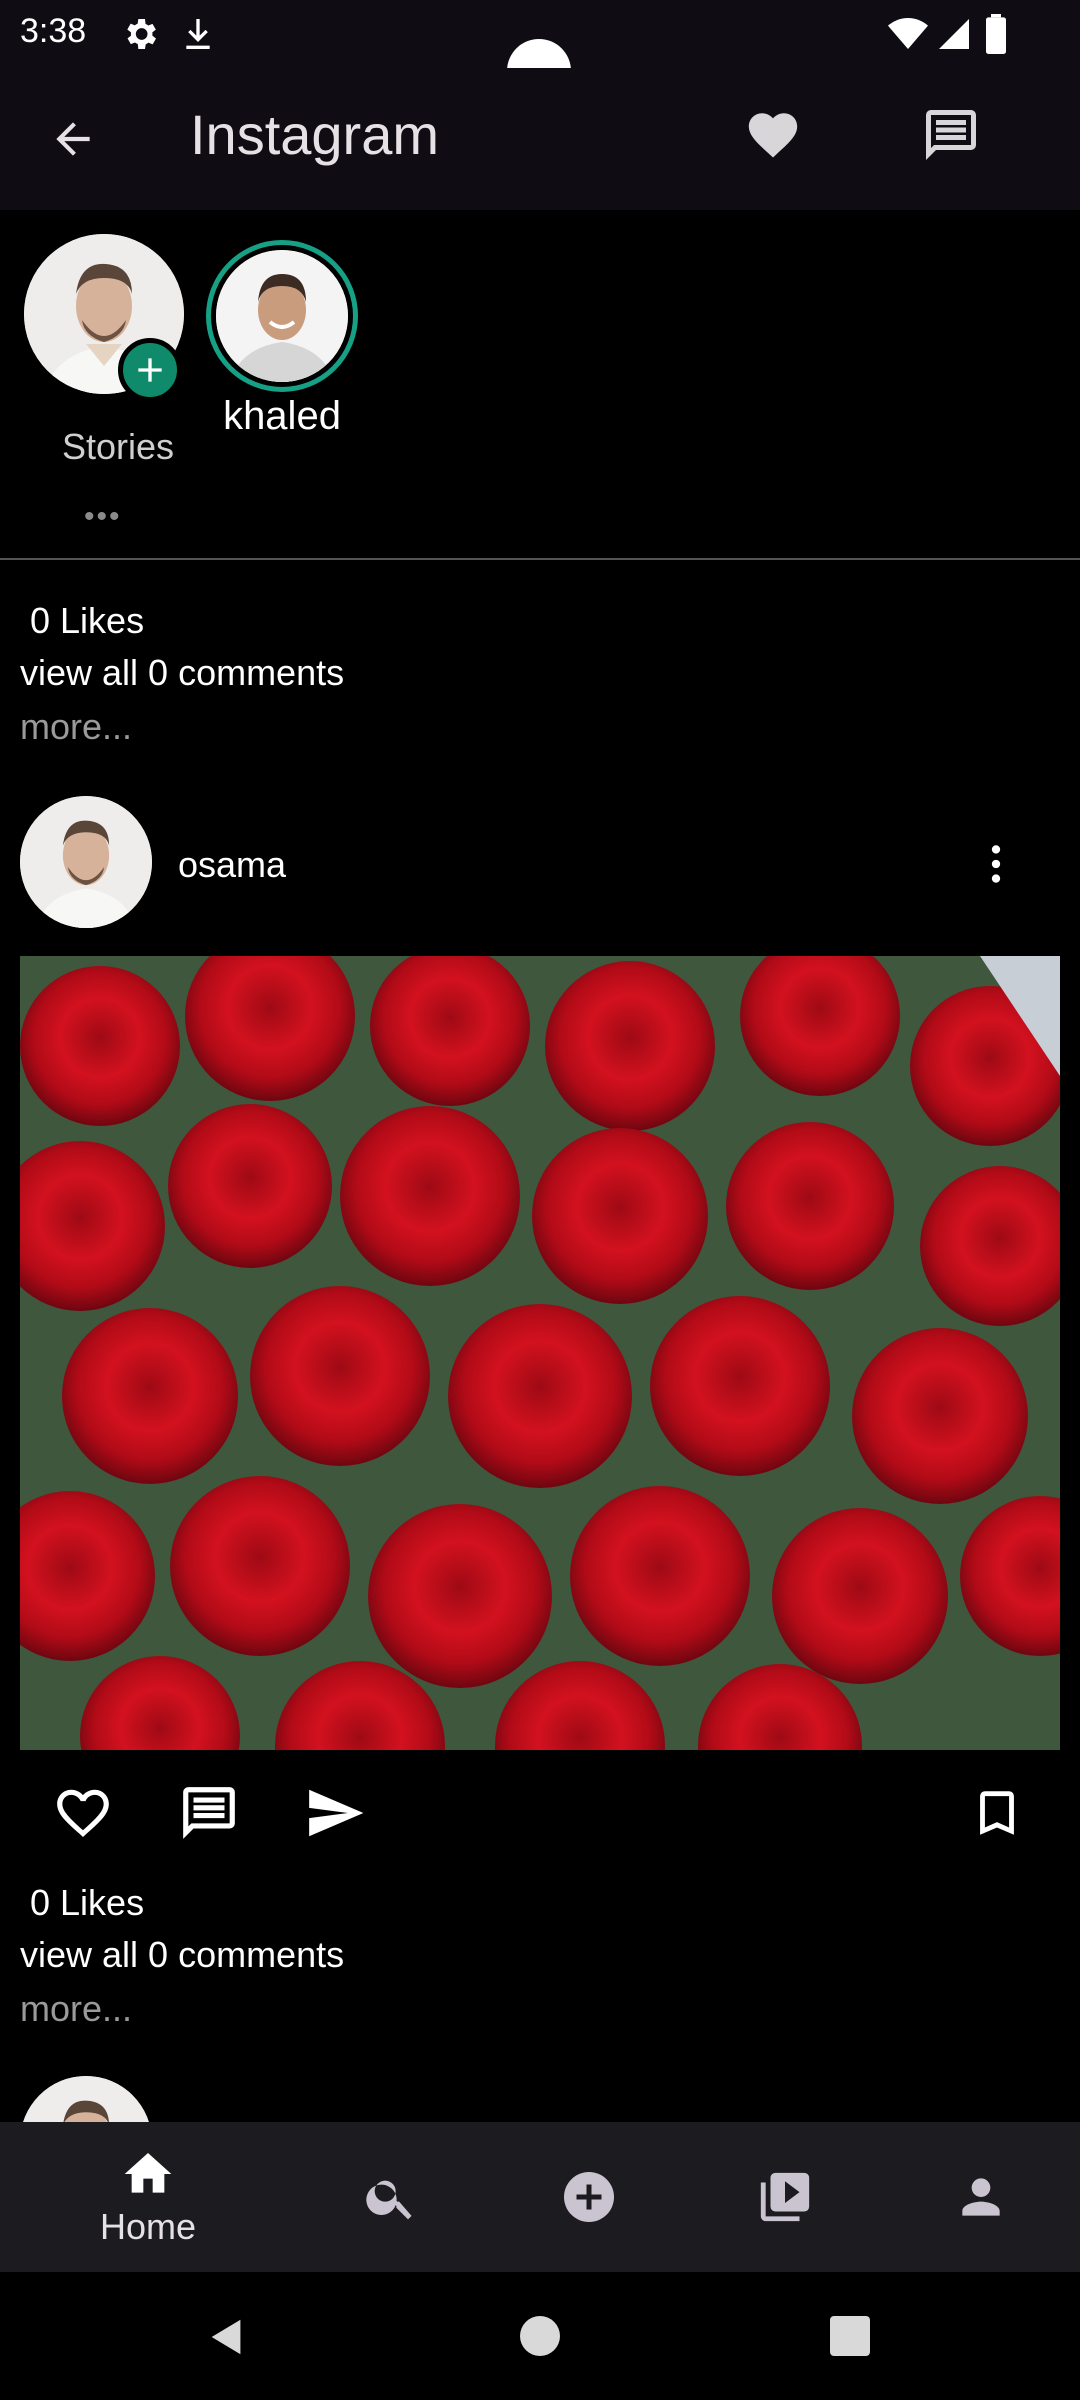 Image resolution: width=1080 pixels, height=2400 pixels. What do you see at coordinates (335, 1813) in the screenshot?
I see `send-icon` at bounding box center [335, 1813].